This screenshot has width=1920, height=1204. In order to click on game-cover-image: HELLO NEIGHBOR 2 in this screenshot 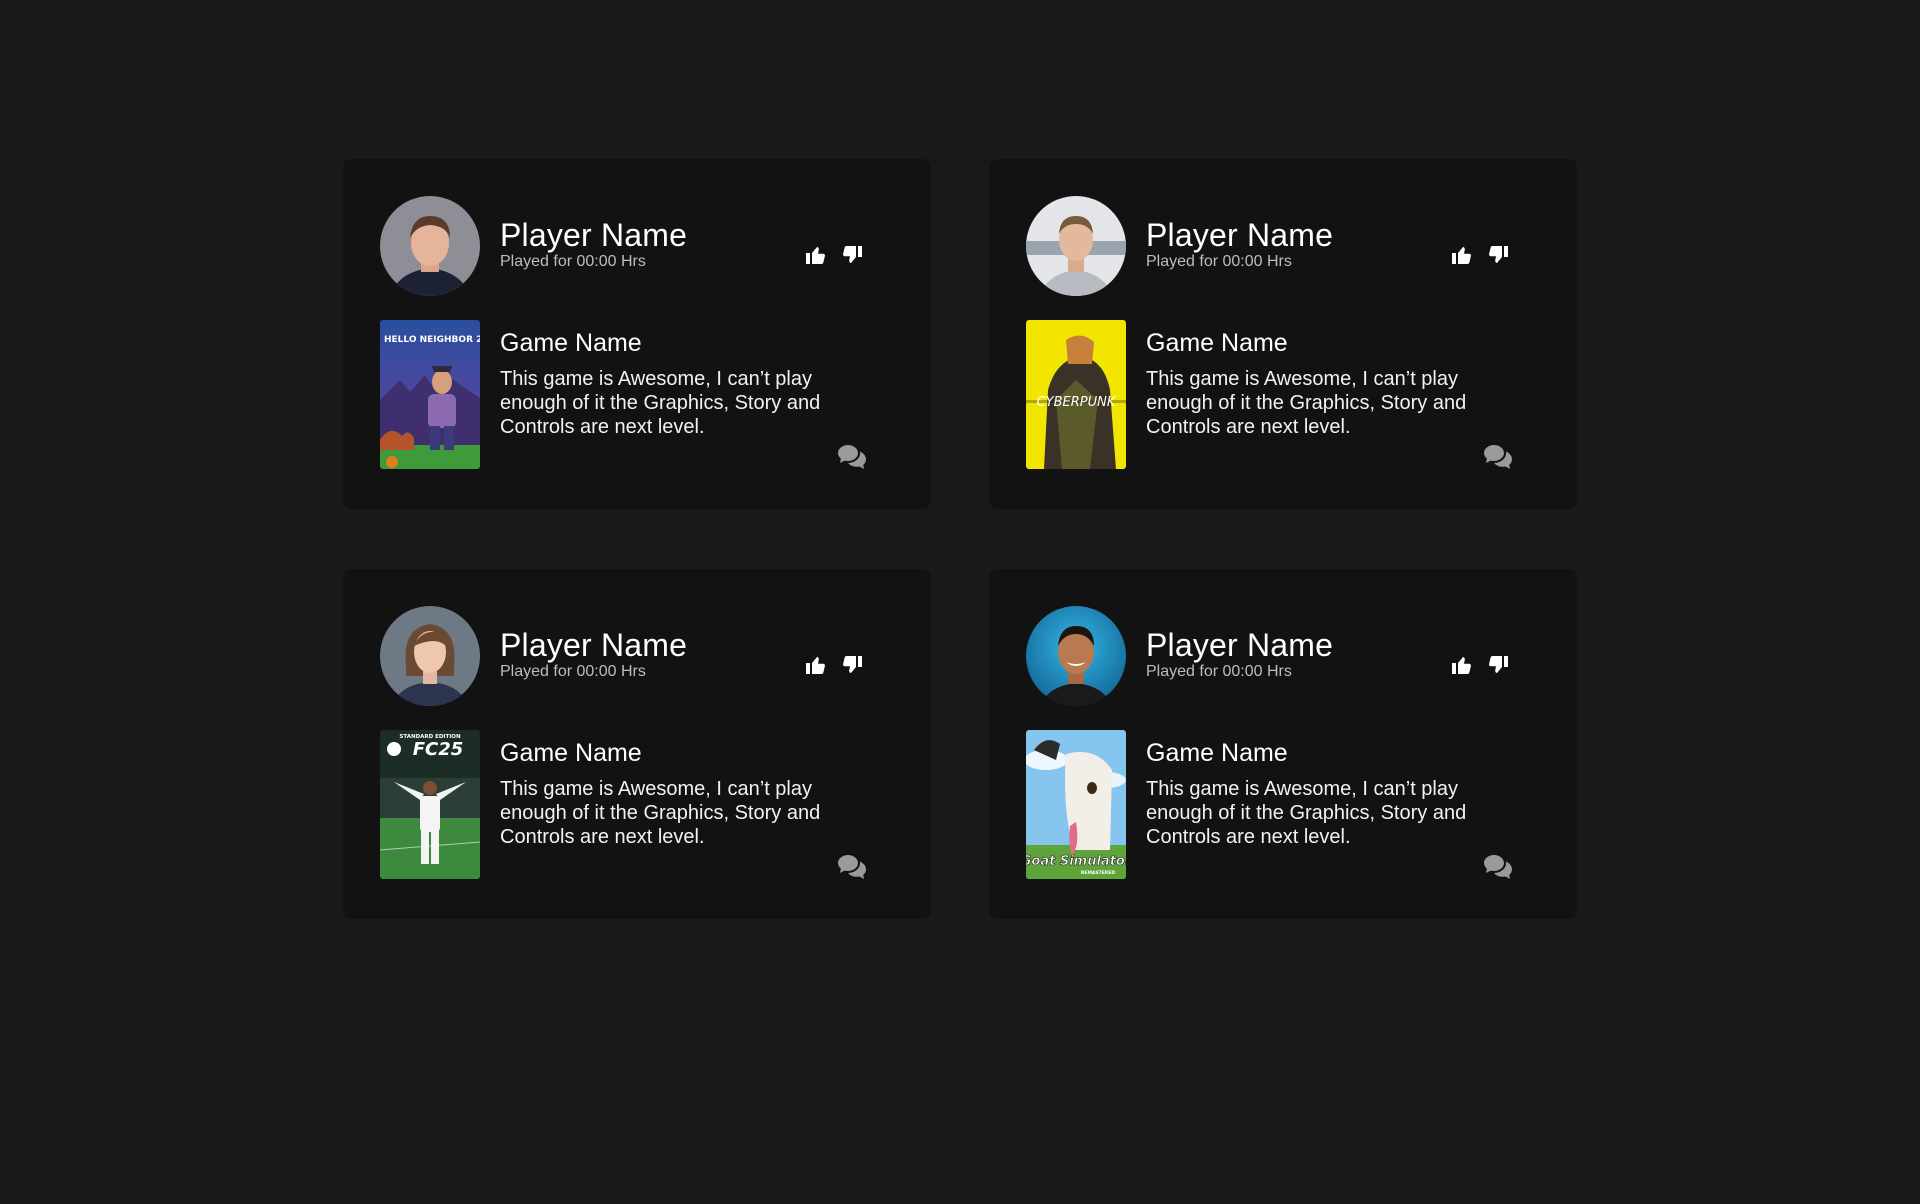, I will do `click(430, 394)`.